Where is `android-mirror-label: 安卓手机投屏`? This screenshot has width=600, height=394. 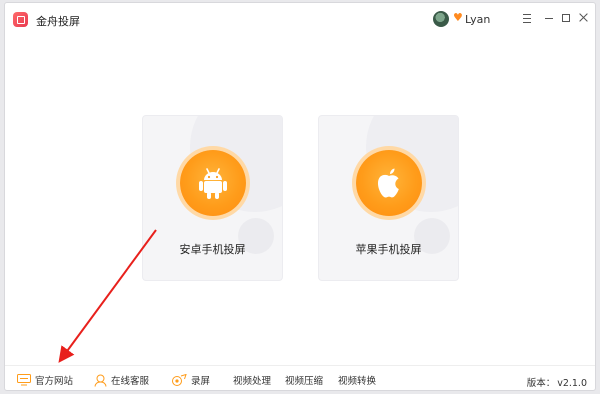 android-mirror-label: 安卓手机投屏 is located at coordinates (212, 249).